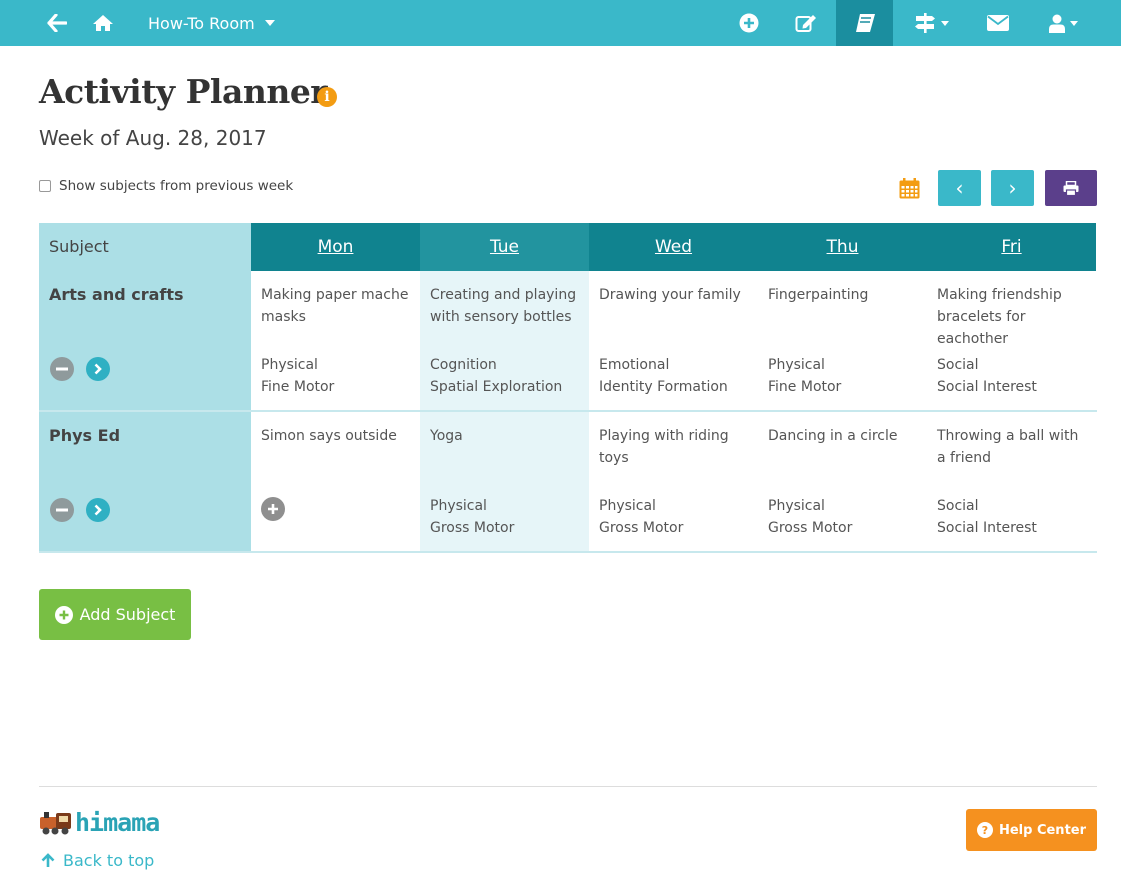  What do you see at coordinates (496, 387) in the screenshot?
I see `skill-tag: Spatial Exploration` at bounding box center [496, 387].